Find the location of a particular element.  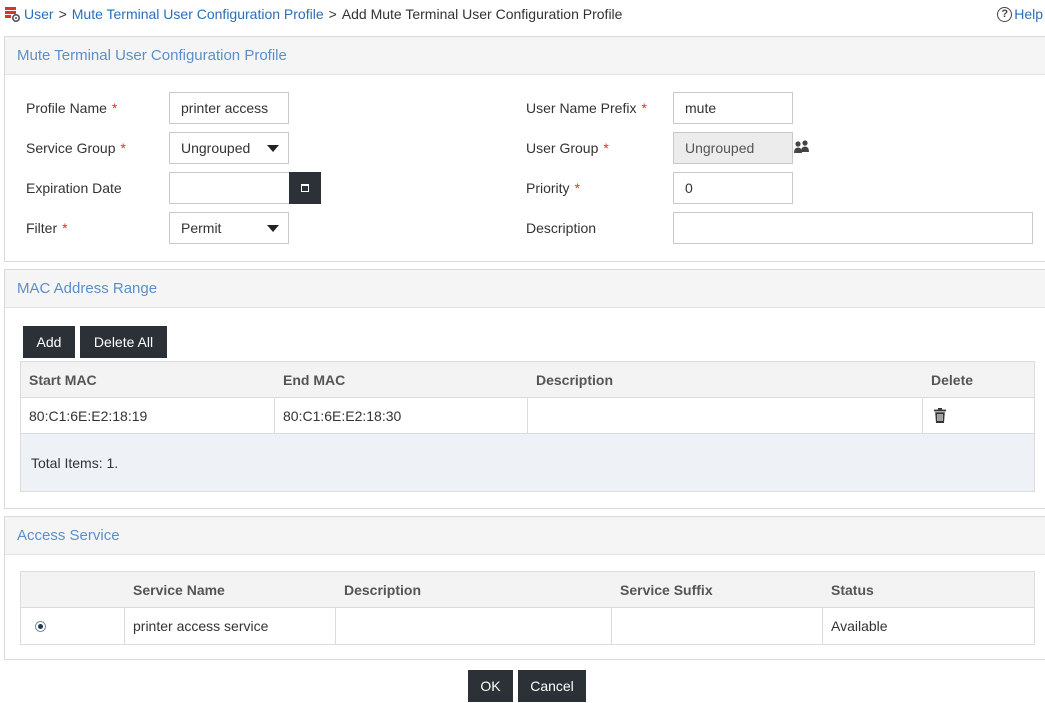

breadcrumb-profile-link: Mute Terminal User Configuration Profile is located at coordinates (198, 14).